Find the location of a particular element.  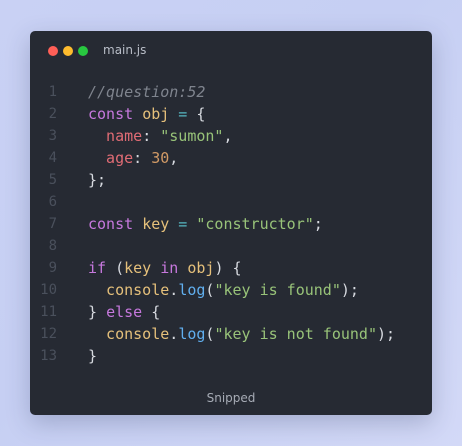

code-text: console.log("key is not found"); is located at coordinates (241, 334).